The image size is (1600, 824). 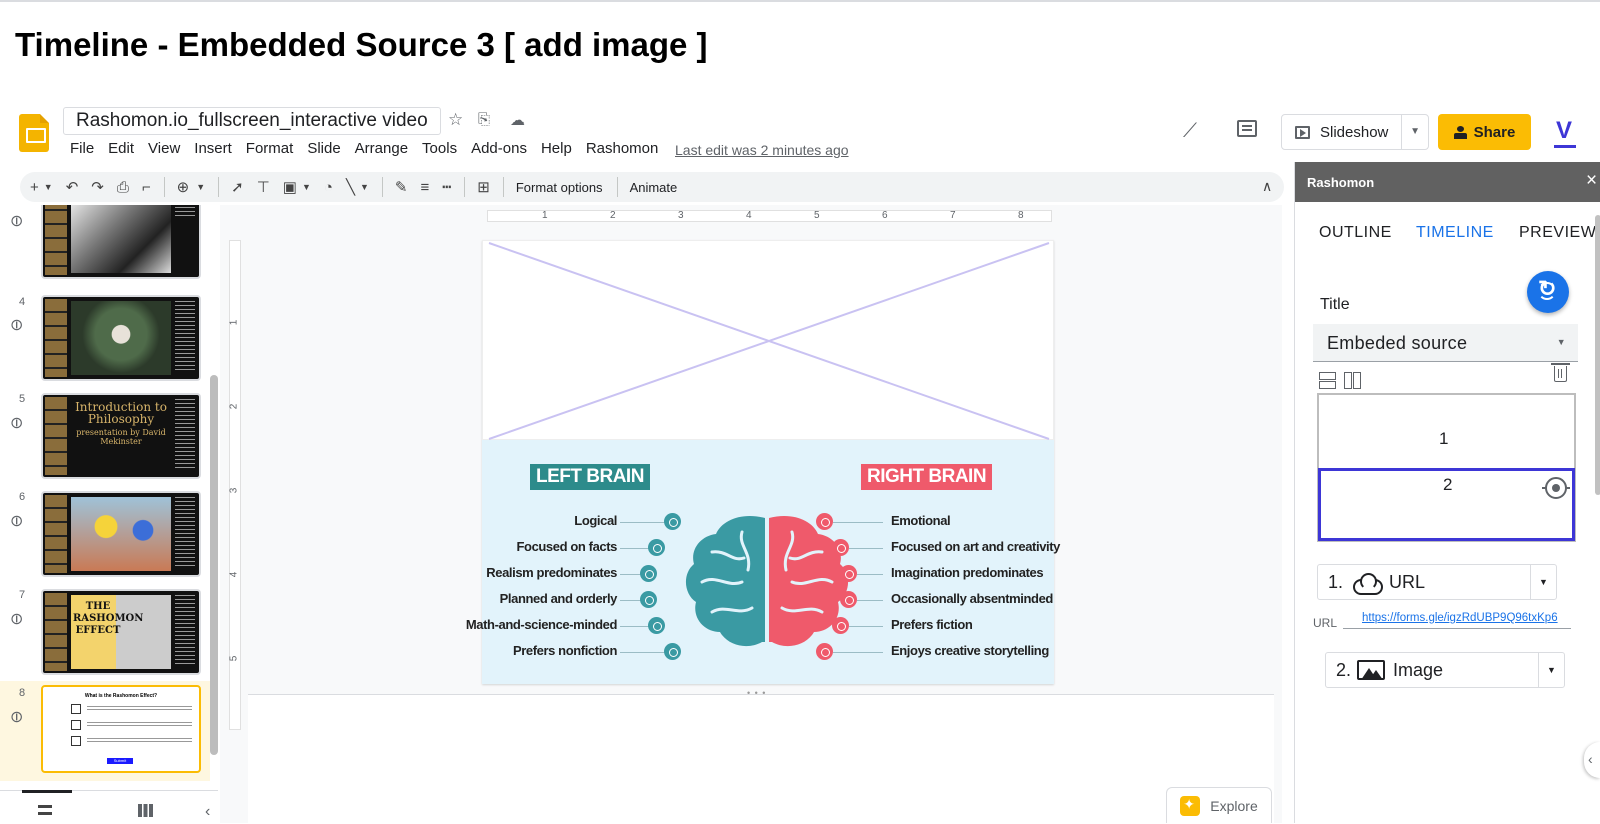 What do you see at coordinates (1247, 128) in the screenshot?
I see `comment-history-icon` at bounding box center [1247, 128].